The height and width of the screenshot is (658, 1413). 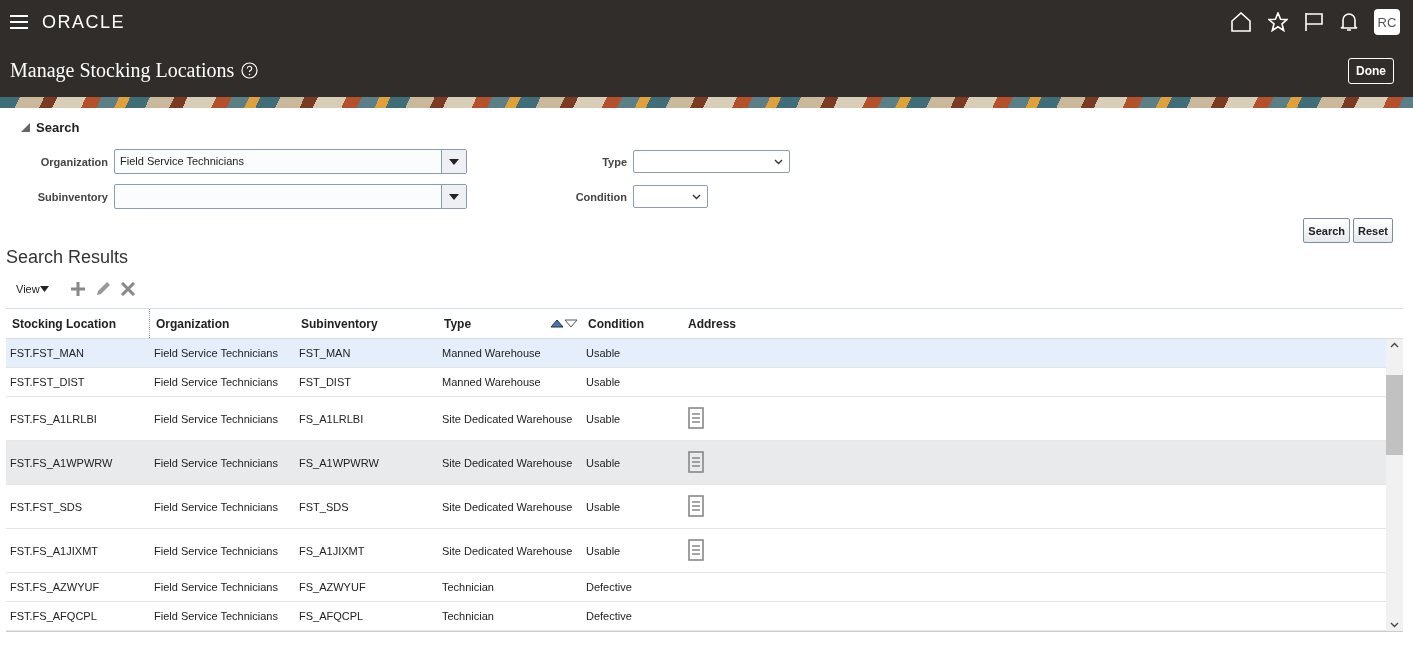 What do you see at coordinates (68, 258) in the screenshot?
I see `results-heading: Search Results` at bounding box center [68, 258].